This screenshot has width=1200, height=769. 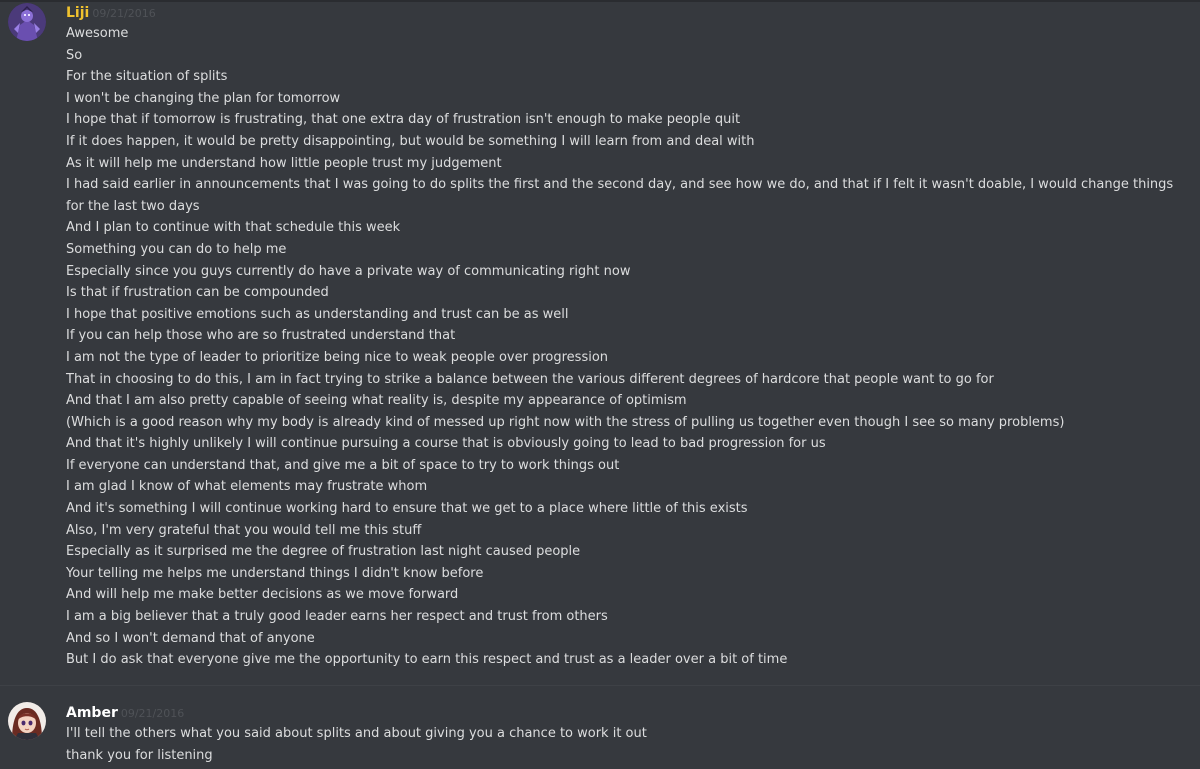 I want to click on message-line: Awesome, so click(x=97, y=33).